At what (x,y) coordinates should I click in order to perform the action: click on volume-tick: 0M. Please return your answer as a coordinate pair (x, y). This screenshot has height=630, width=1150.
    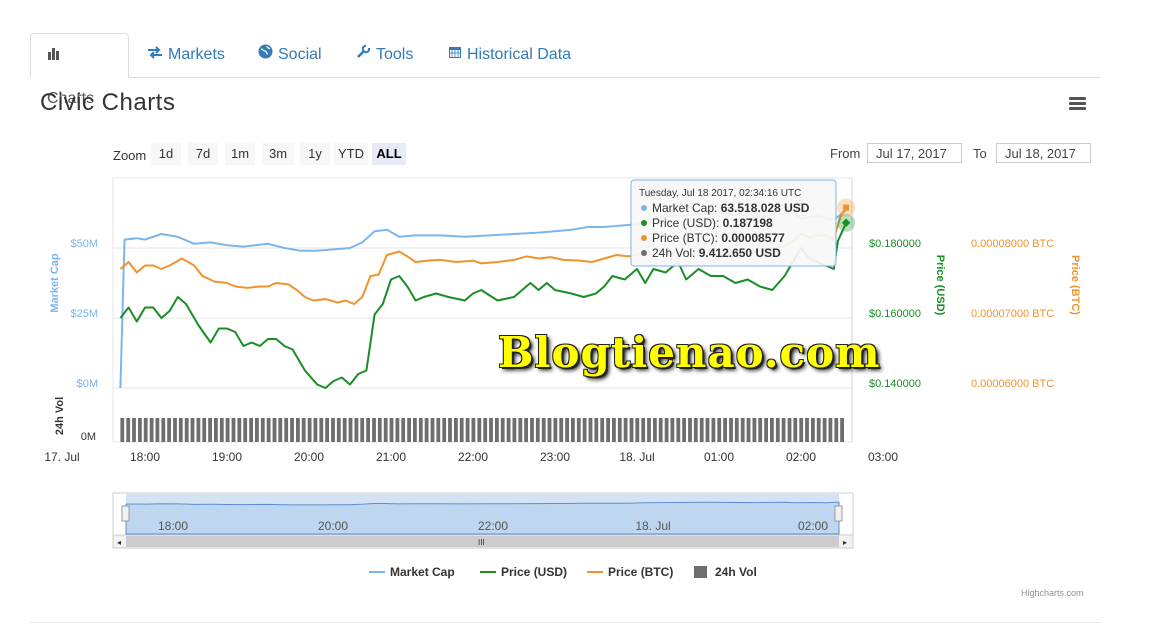
    Looking at the image, I should click on (88, 437).